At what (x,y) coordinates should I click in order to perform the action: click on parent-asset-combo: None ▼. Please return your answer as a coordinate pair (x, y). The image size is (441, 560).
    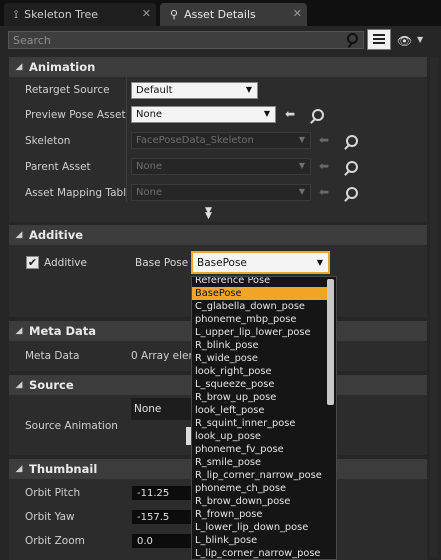
    Looking at the image, I should click on (221, 166).